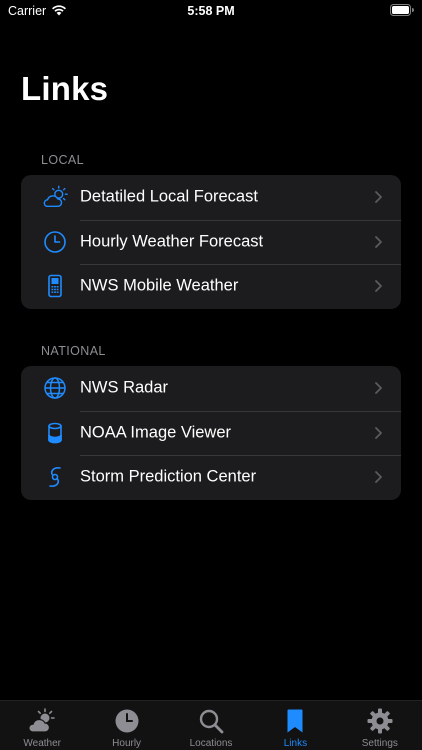 The height and width of the screenshot is (750, 422). I want to click on link-detailed-local-forecast: Detatiled Local Forecast, so click(211, 197).